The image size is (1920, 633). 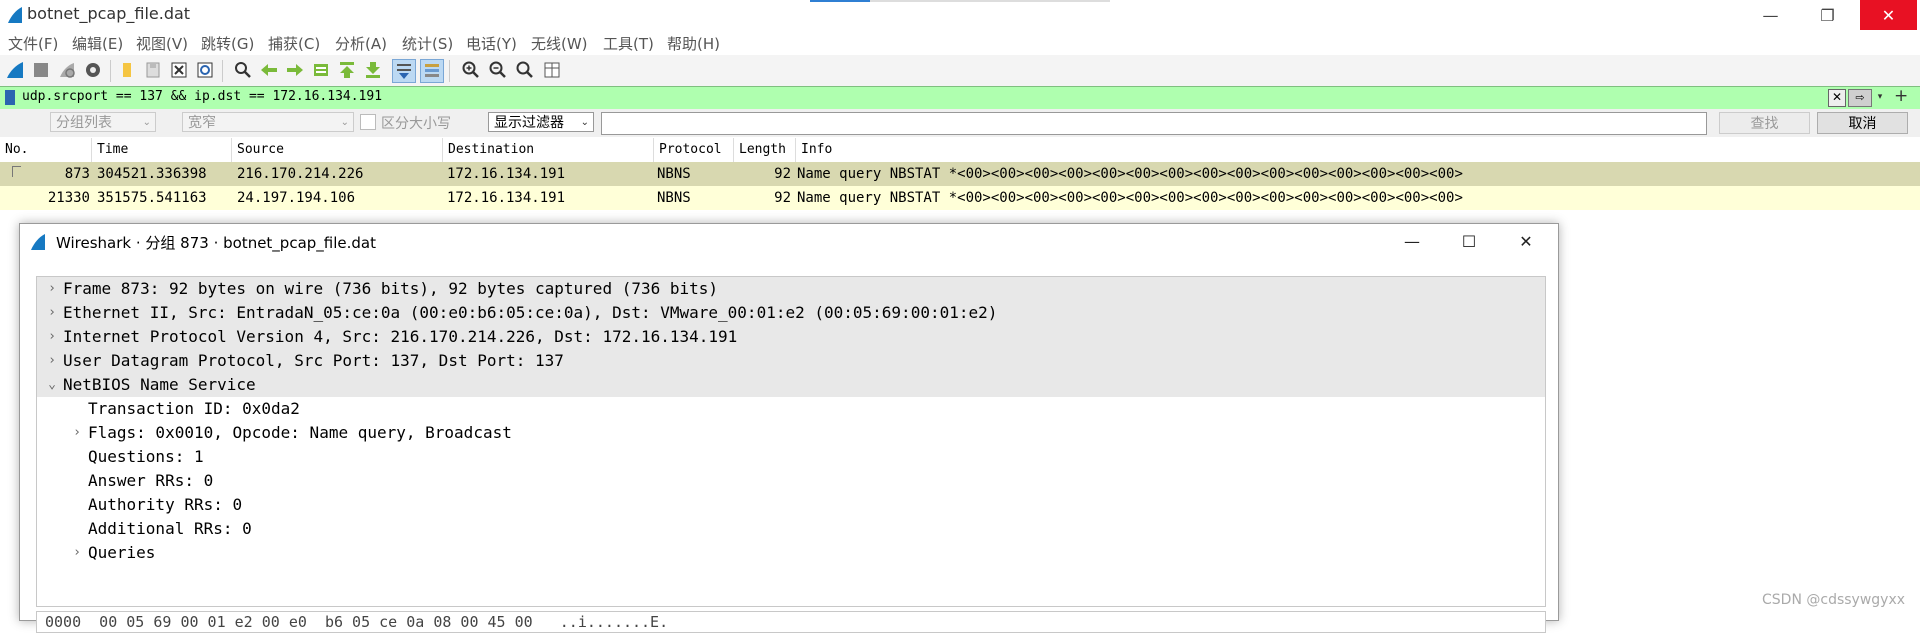 I want to click on menu-telephony: 电话(Y), so click(x=491, y=43).